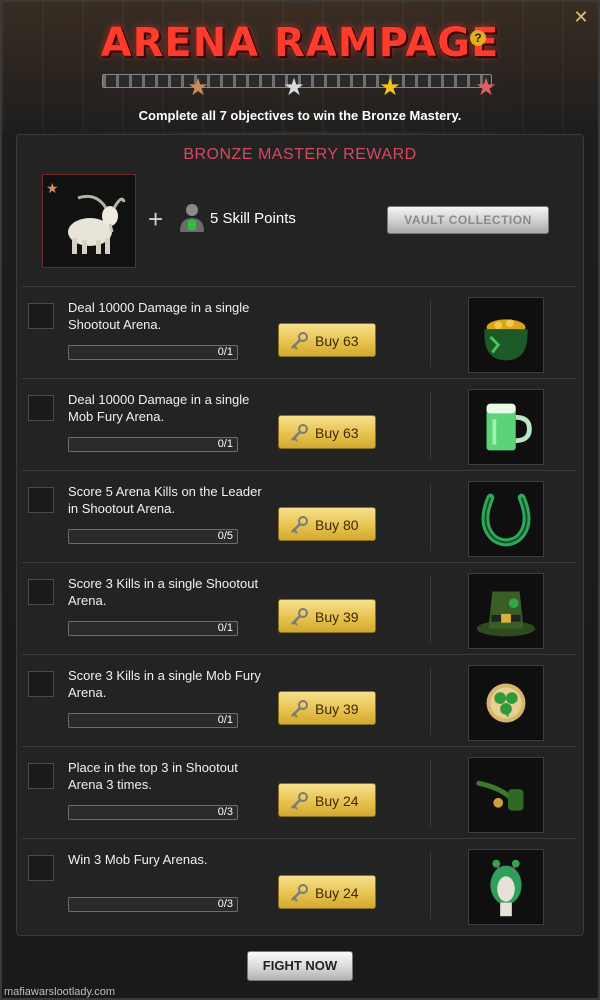  Describe the element at coordinates (153, 536) in the screenshot. I see `objective-progress-bar: 0/5` at that location.